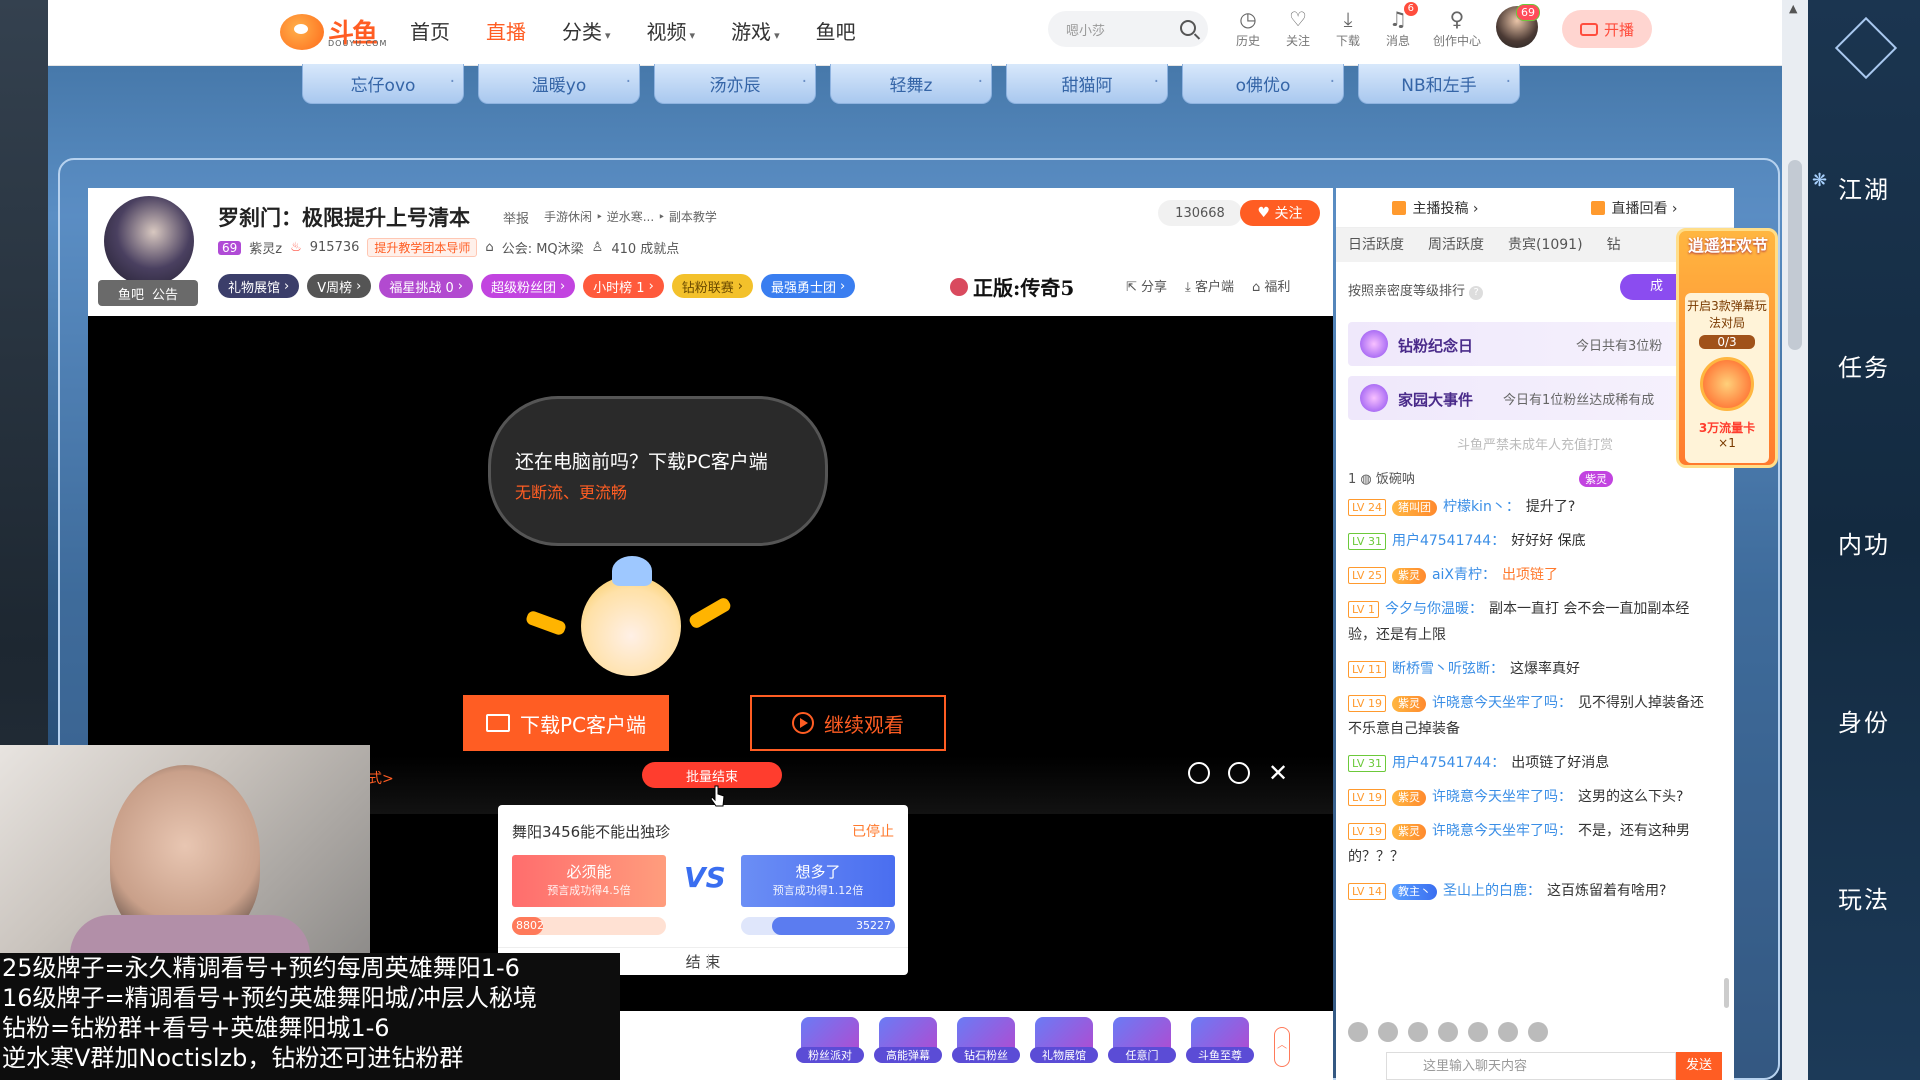  Describe the element at coordinates (149, 241) in the screenshot. I see `streamer-avatar` at that location.